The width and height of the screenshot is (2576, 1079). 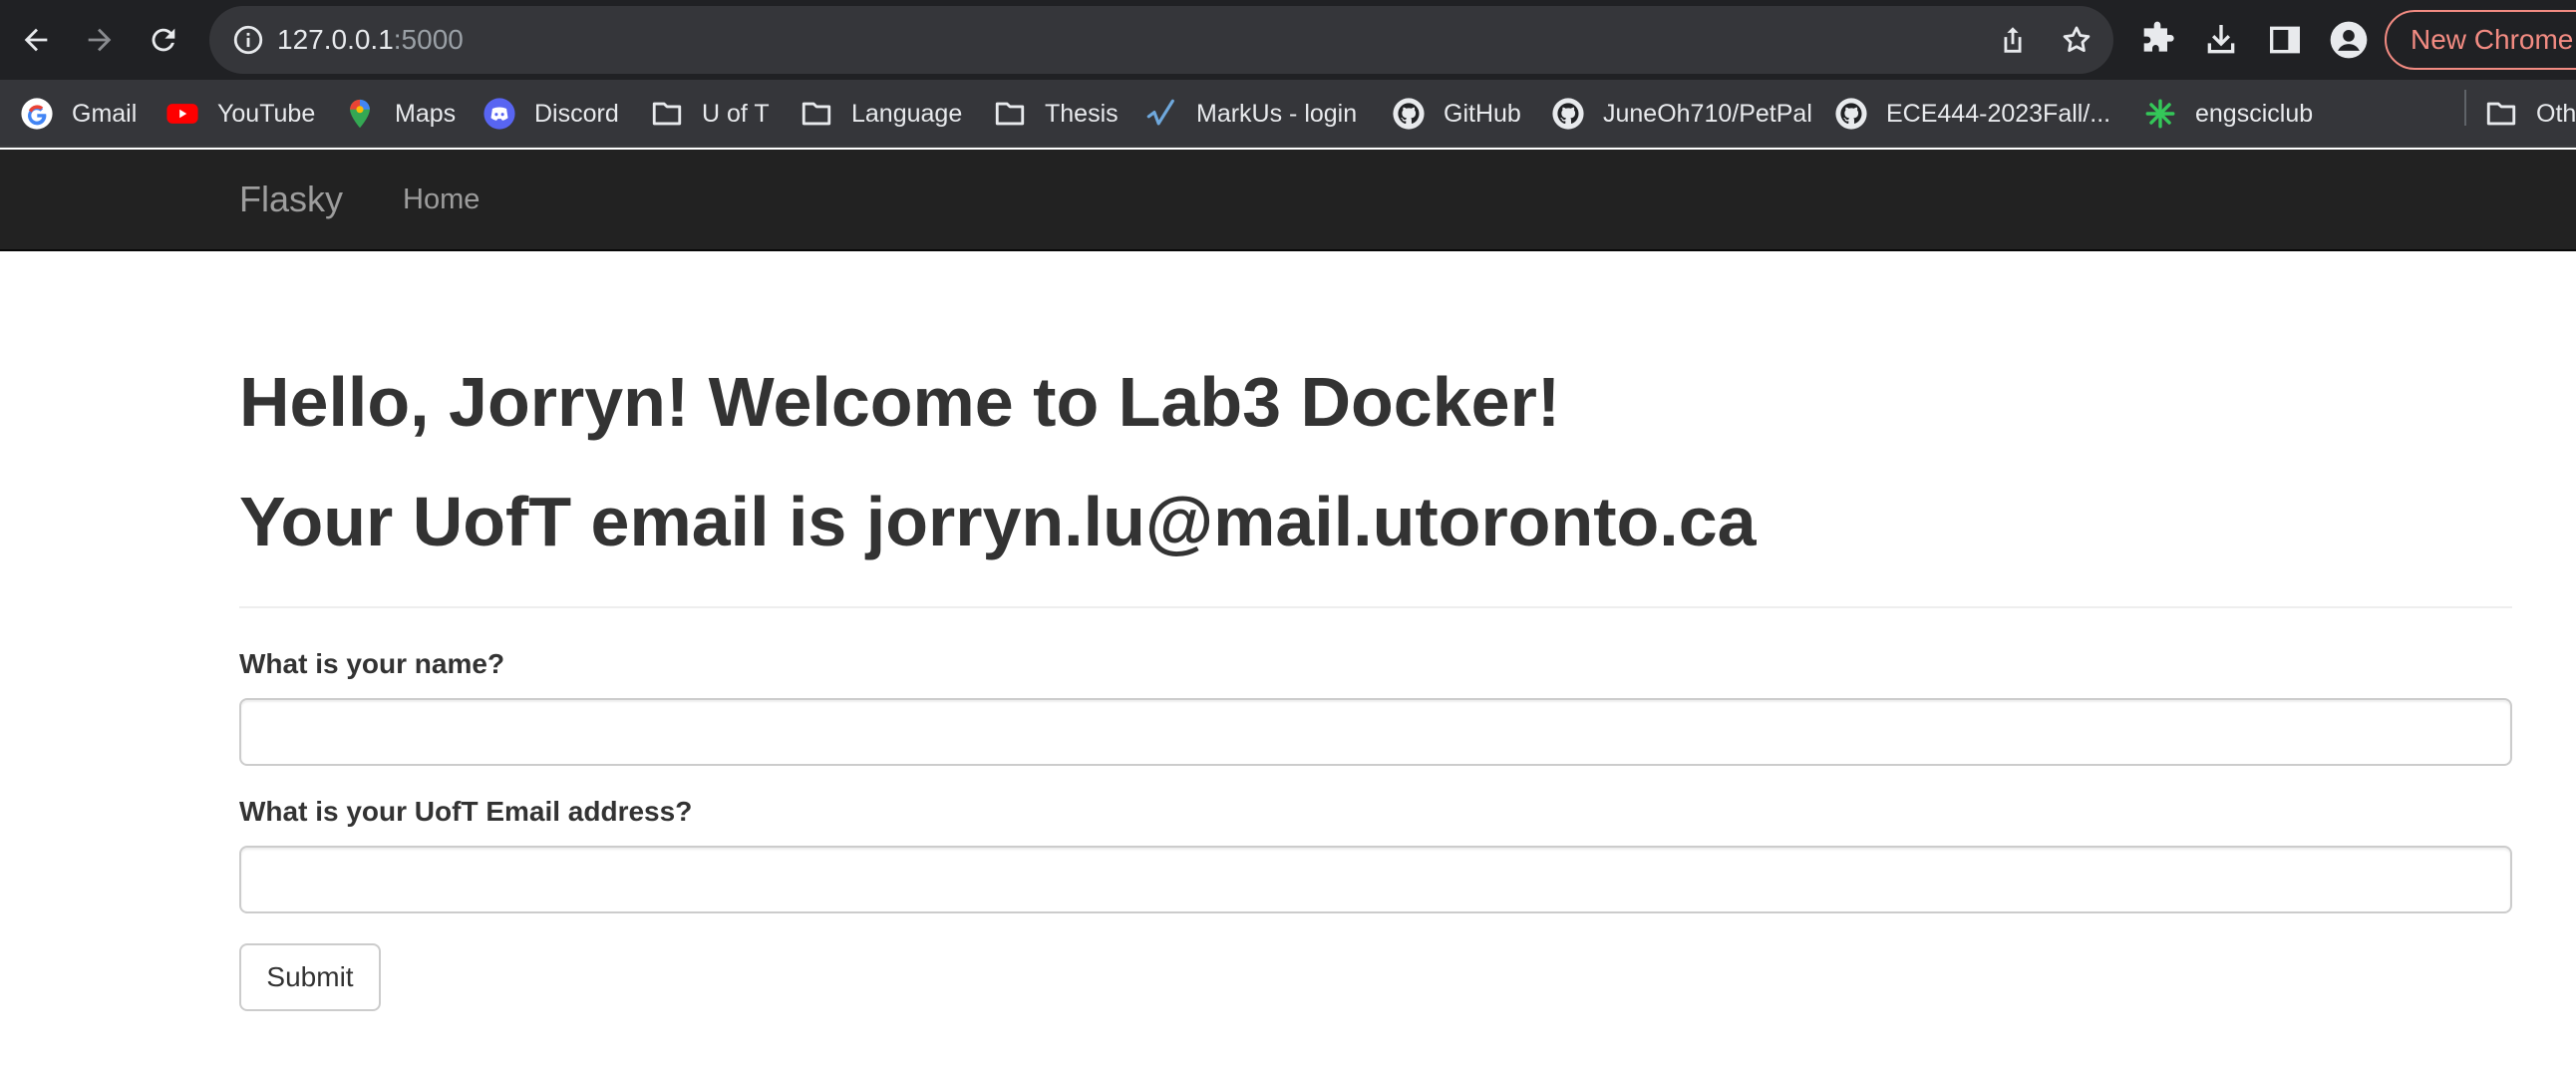 What do you see at coordinates (1375, 607) in the screenshot?
I see `header-divider` at bounding box center [1375, 607].